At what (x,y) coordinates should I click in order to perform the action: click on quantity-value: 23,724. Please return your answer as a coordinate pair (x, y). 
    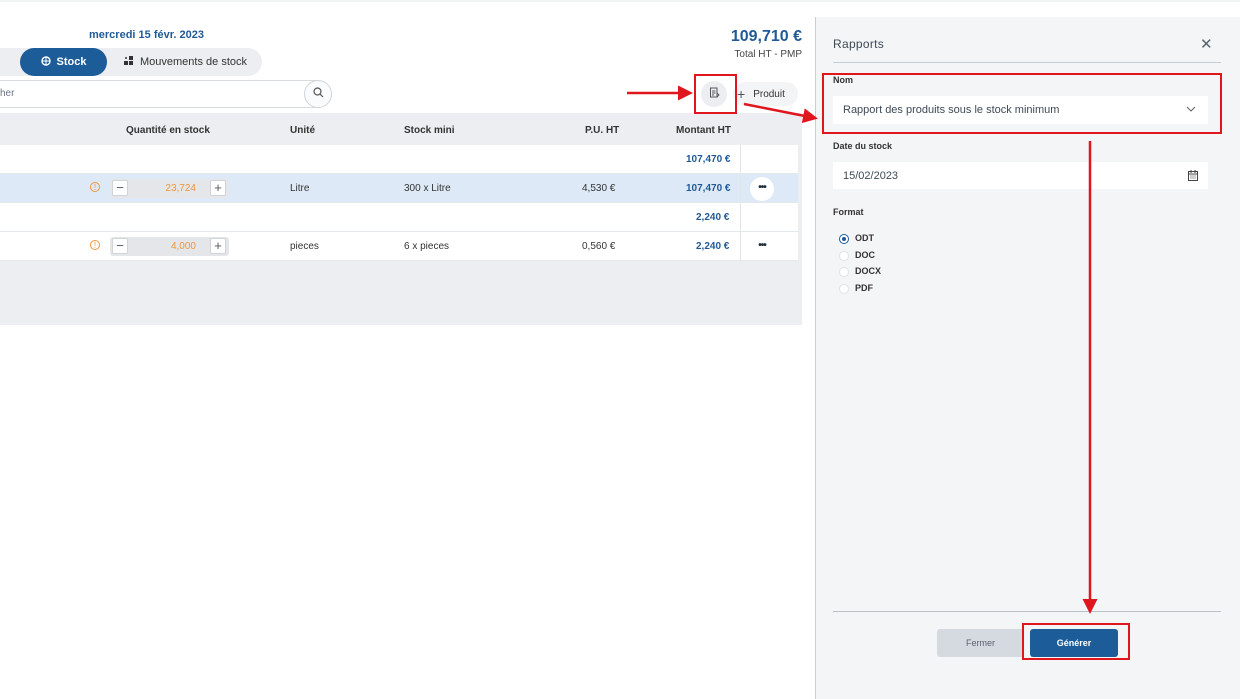
    Looking at the image, I should click on (163, 188).